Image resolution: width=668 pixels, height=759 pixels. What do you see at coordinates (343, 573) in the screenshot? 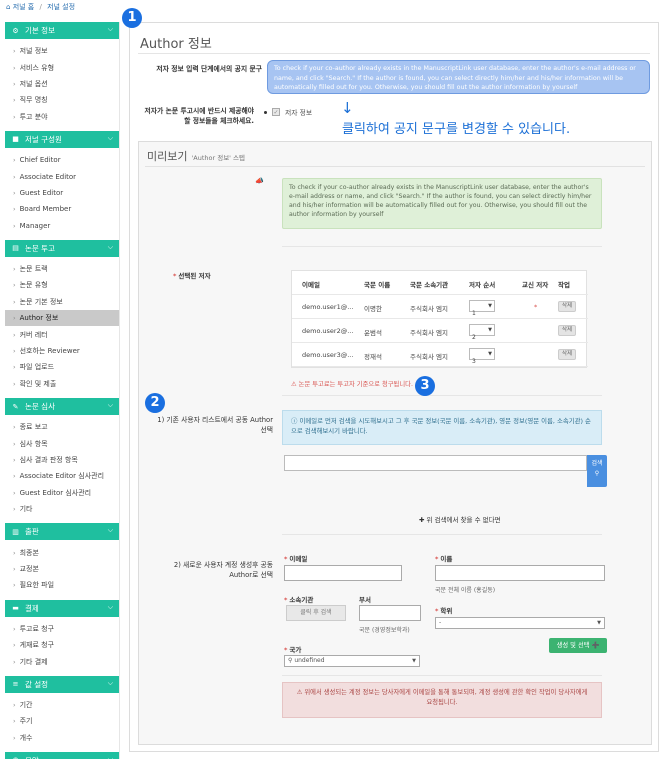
I see `email-field` at bounding box center [343, 573].